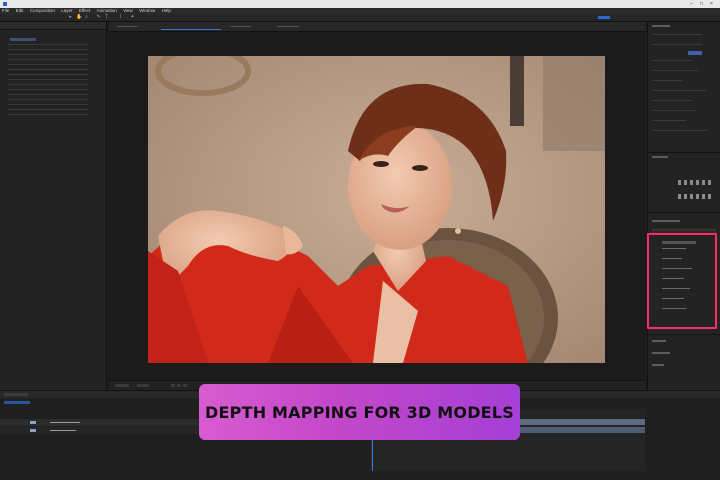 This screenshot has width=720, height=480. What do you see at coordinates (360, 18) in the screenshot?
I see `tools-toolbar: ▸ ✋ ⌕ ✎ T ⌇ ✦` at bounding box center [360, 18].